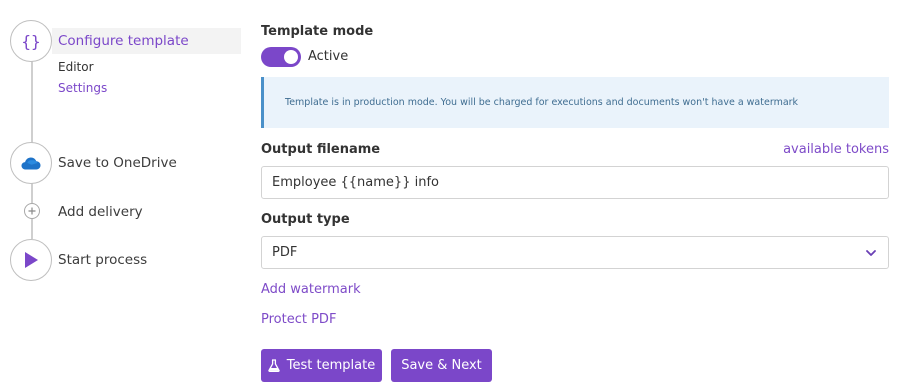 The height and width of the screenshot is (390, 900). I want to click on save-next-label: Save & Next, so click(441, 365).